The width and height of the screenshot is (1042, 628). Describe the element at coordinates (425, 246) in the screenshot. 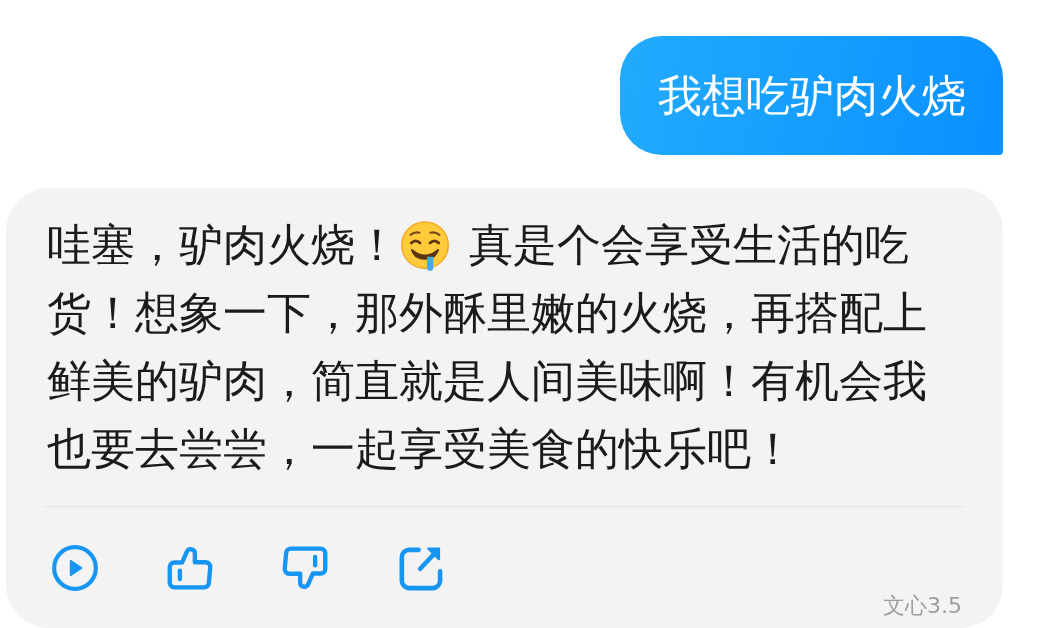

I see `drooling-face-icon` at that location.